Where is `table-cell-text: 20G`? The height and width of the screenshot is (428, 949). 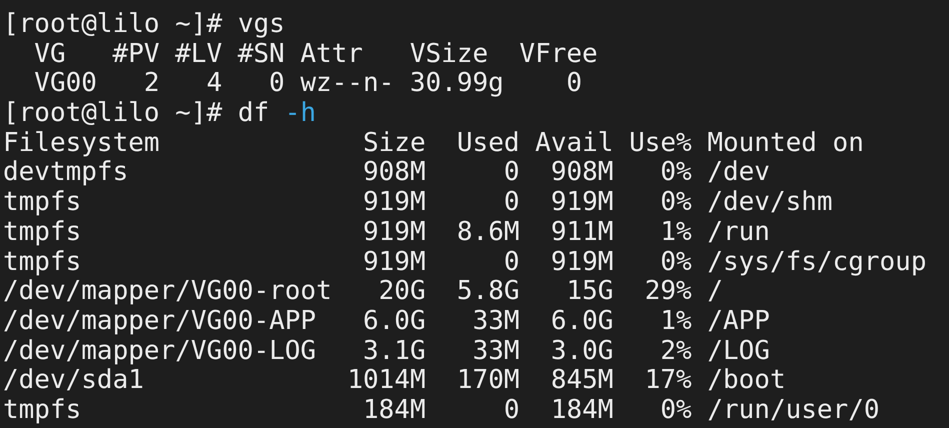
table-cell-text: 20G is located at coordinates (402, 292).